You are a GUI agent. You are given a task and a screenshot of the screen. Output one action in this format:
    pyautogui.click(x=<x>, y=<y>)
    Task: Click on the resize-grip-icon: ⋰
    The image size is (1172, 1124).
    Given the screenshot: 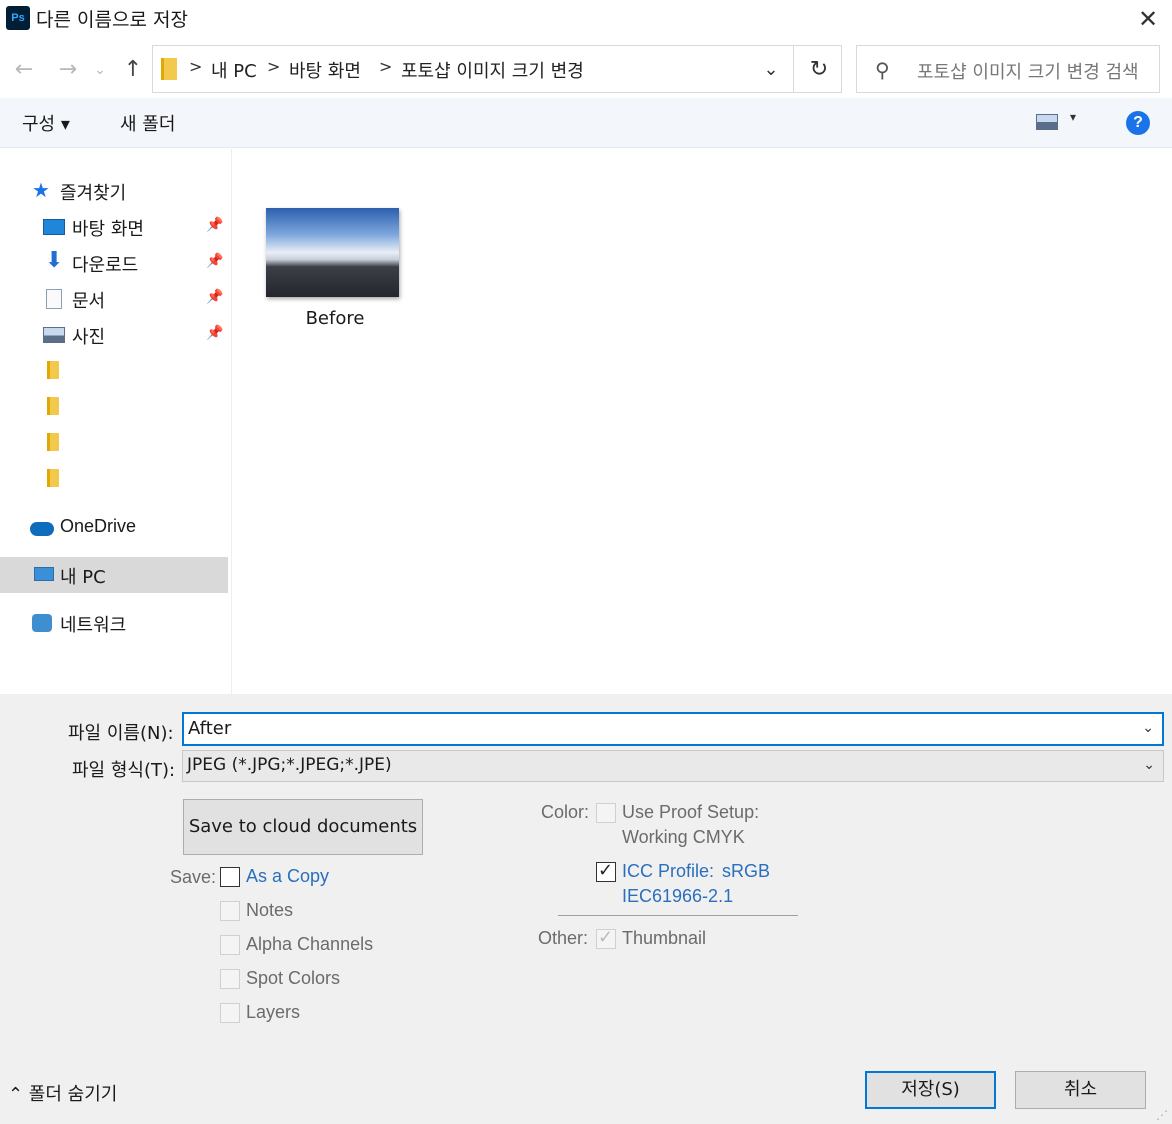 What is the action you would take?
    pyautogui.click(x=1162, y=1115)
    